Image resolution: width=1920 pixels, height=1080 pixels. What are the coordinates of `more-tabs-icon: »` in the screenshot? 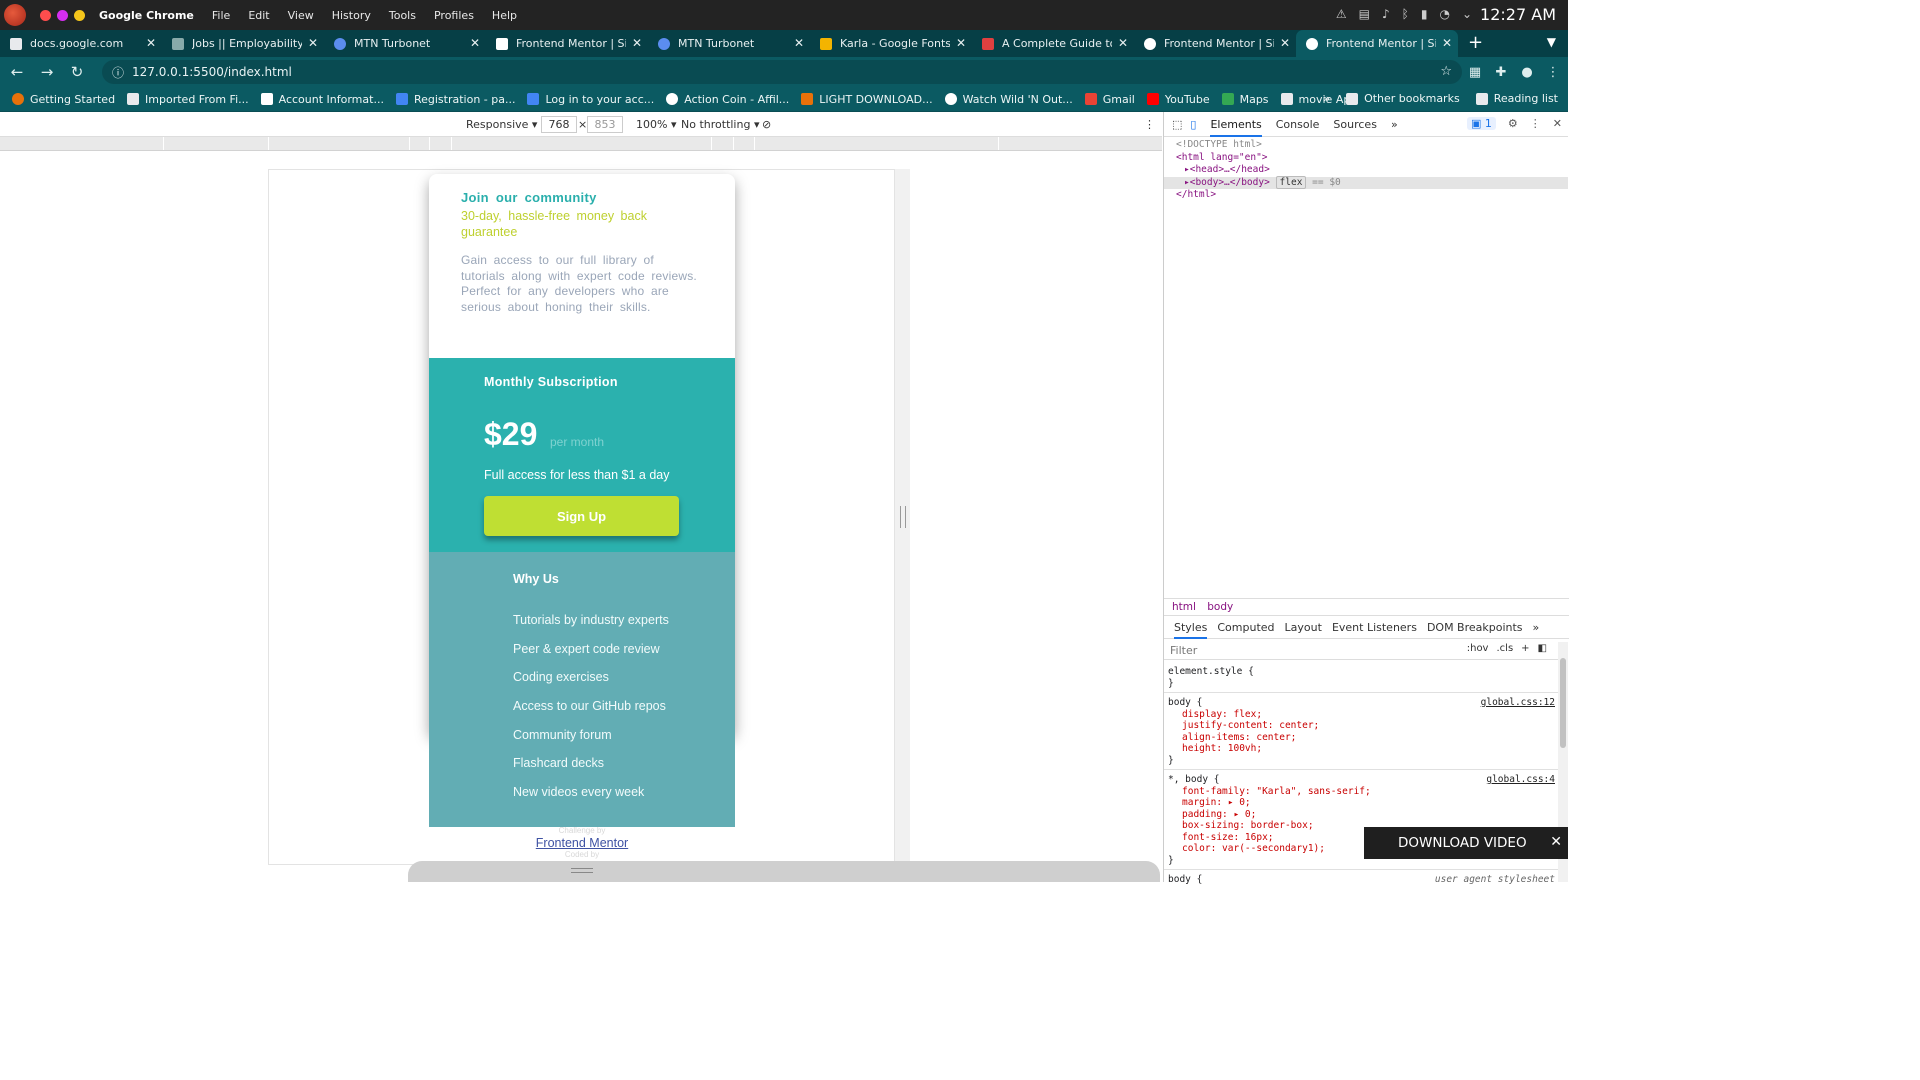 It's located at (1394, 124).